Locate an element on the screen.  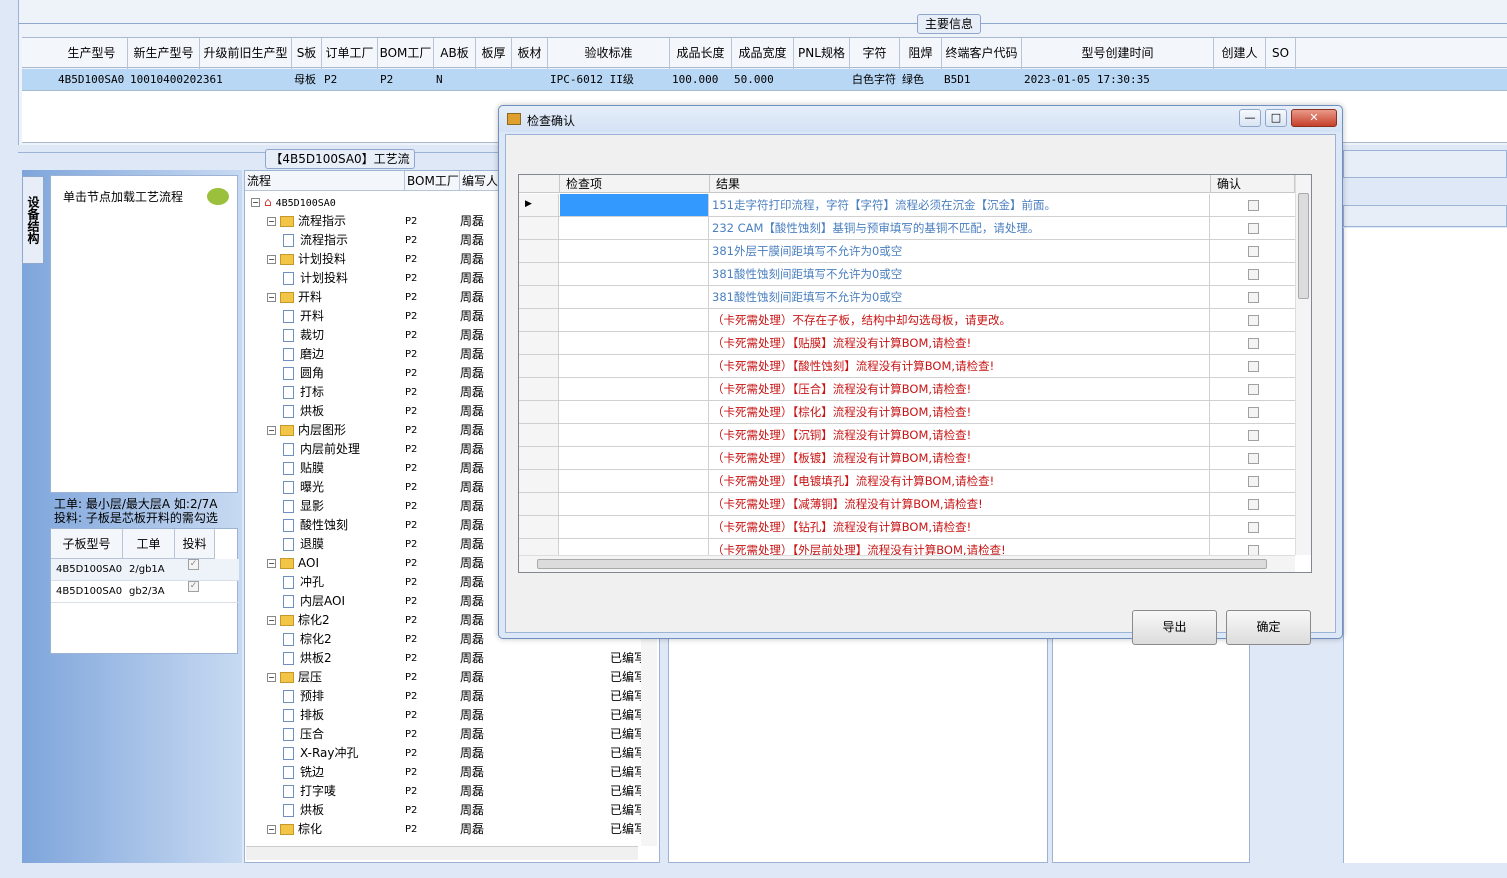
column-header: 板厚 is located at coordinates (494, 53).